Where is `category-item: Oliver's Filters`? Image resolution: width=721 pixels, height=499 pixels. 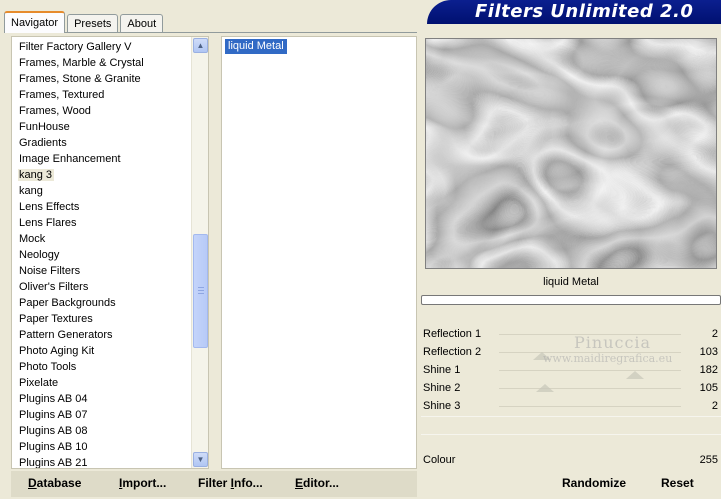 category-item: Oliver's Filters is located at coordinates (110, 287).